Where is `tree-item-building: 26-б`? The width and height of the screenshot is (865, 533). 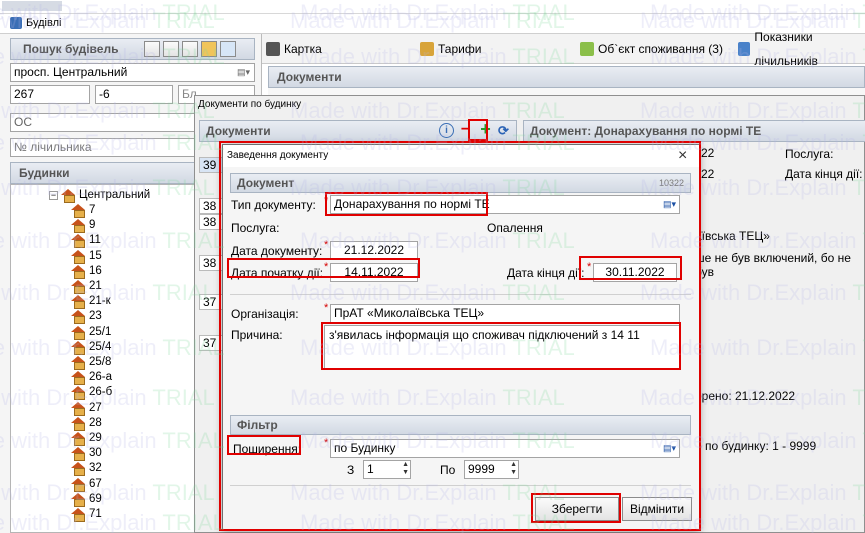
tree-item-building: 26-б is located at coordinates (91, 393).